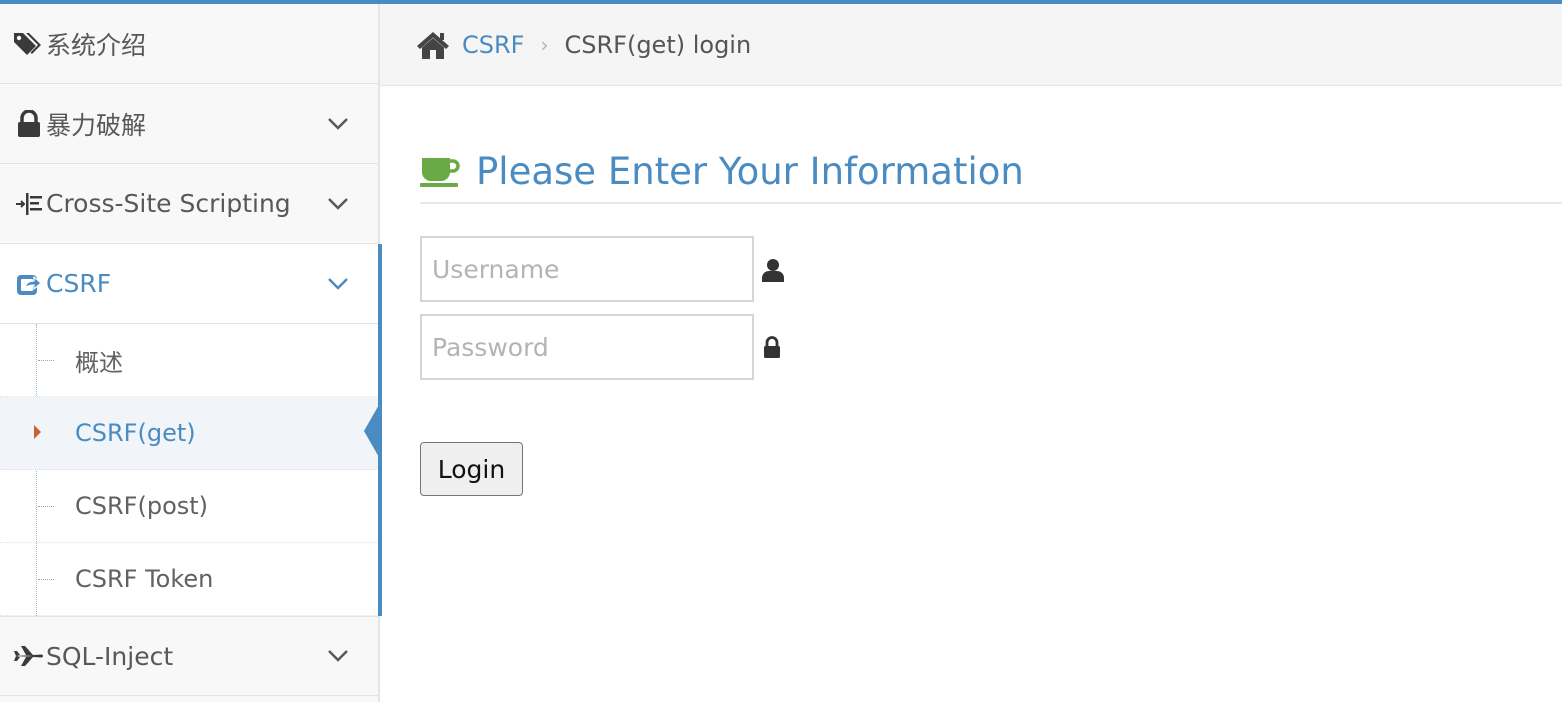 The width and height of the screenshot is (1562, 702). I want to click on password-input, so click(587, 347).